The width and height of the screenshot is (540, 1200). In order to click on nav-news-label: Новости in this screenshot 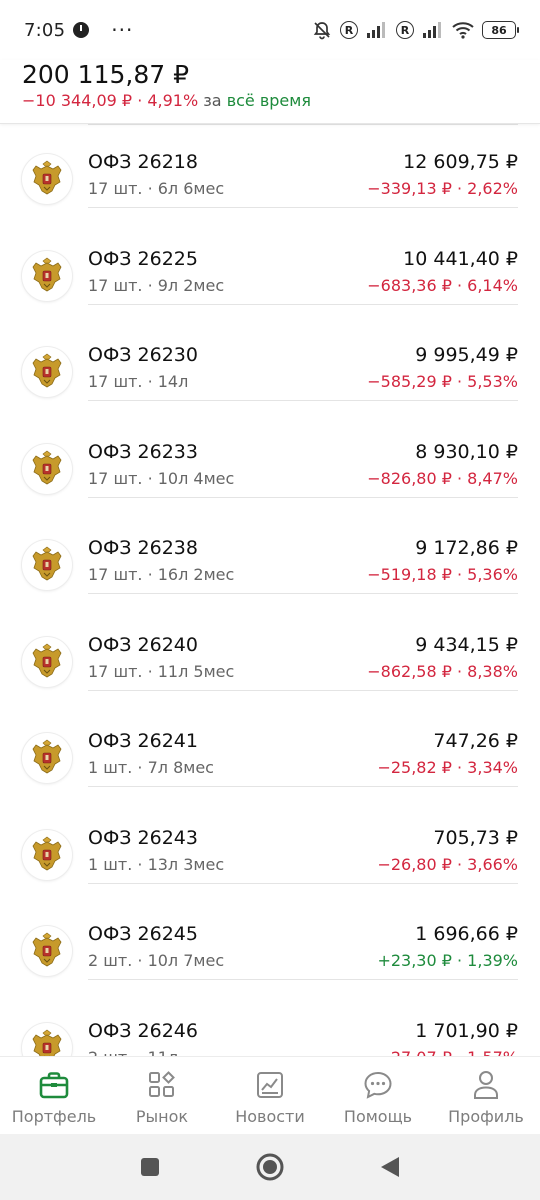, I will do `click(270, 1116)`.